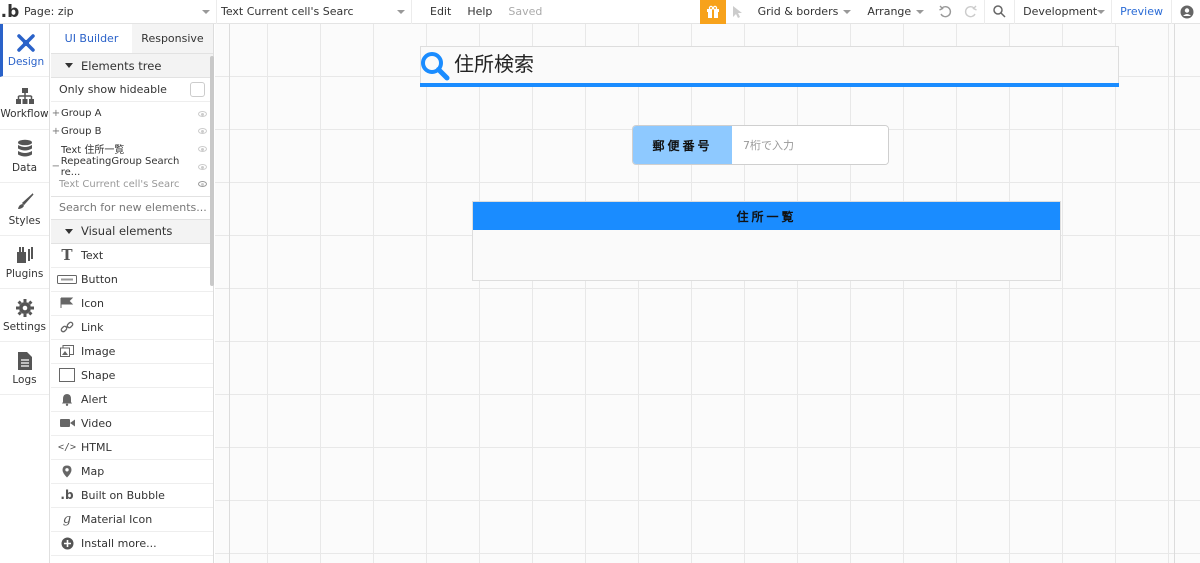  Describe the element at coordinates (766, 241) in the screenshot. I see `address-repeating-group: 住所一覧` at that location.